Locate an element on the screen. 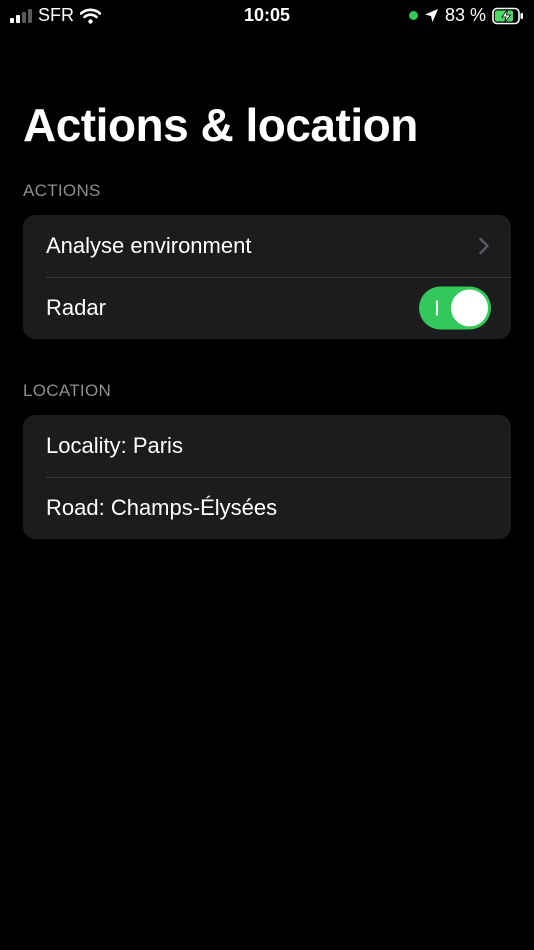  radar-toggle is located at coordinates (455, 308).